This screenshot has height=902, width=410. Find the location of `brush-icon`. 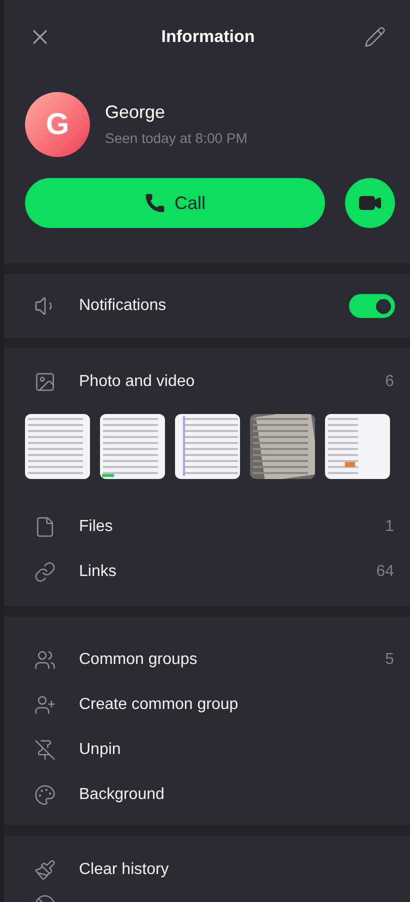

brush-icon is located at coordinates (45, 869).